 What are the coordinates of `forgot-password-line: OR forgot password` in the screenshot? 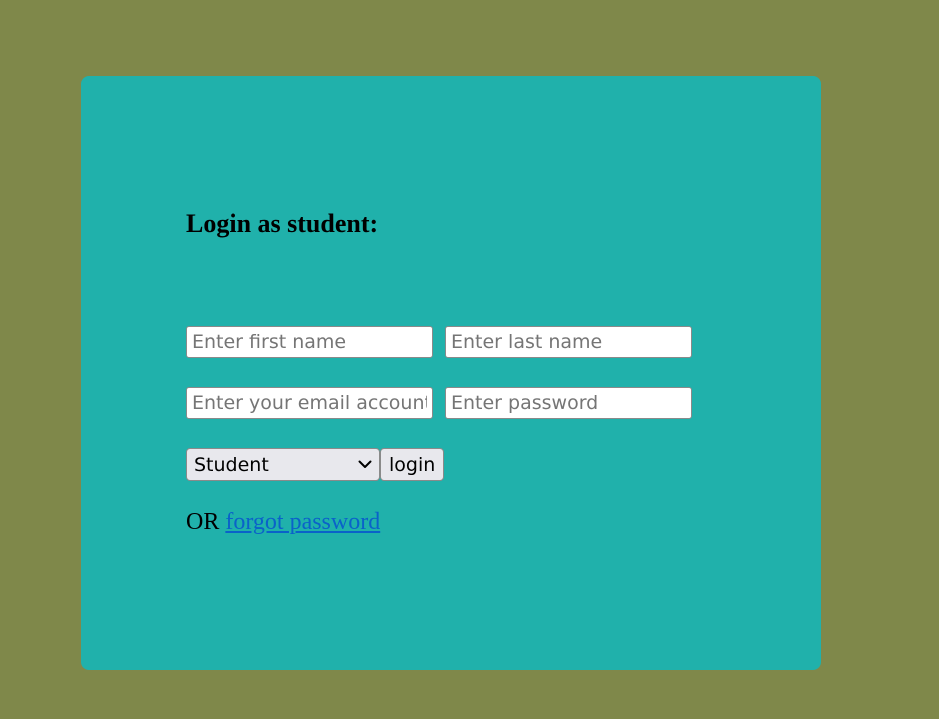 It's located at (283, 522).